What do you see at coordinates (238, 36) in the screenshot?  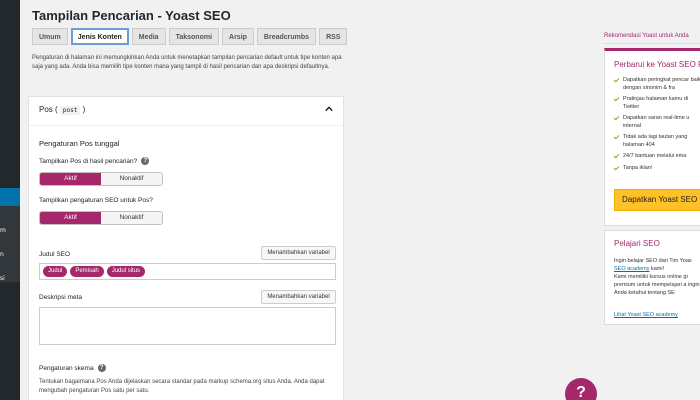 I see `tab-arsip: Arsip` at bounding box center [238, 36].